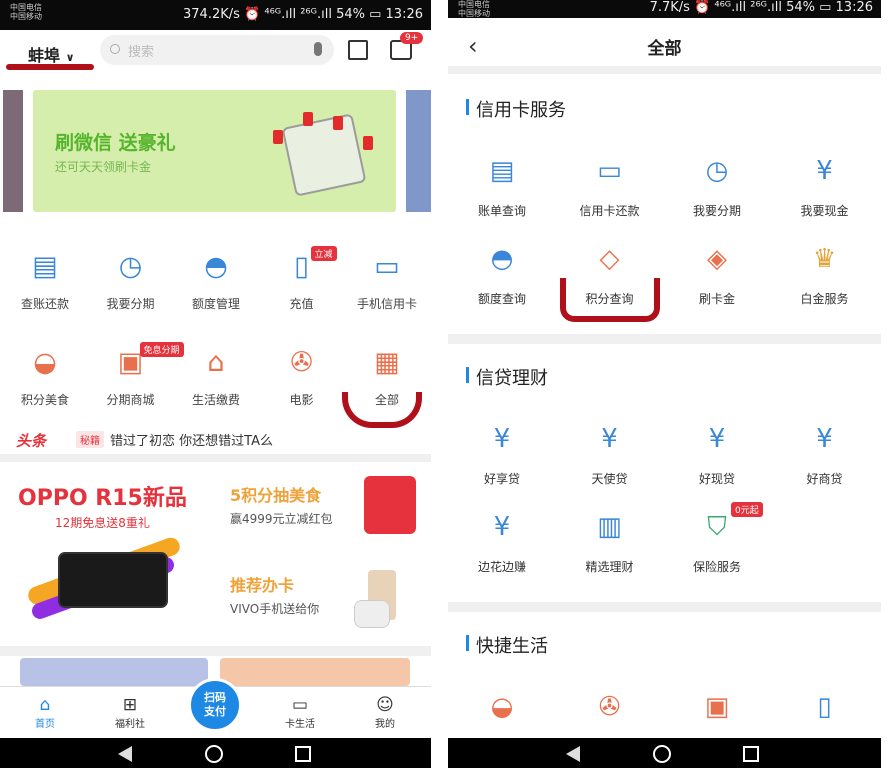 This screenshot has height=768, width=895. Describe the element at coordinates (215, 697) in the screenshot. I see `scan-pay-label: 扫码` at that location.